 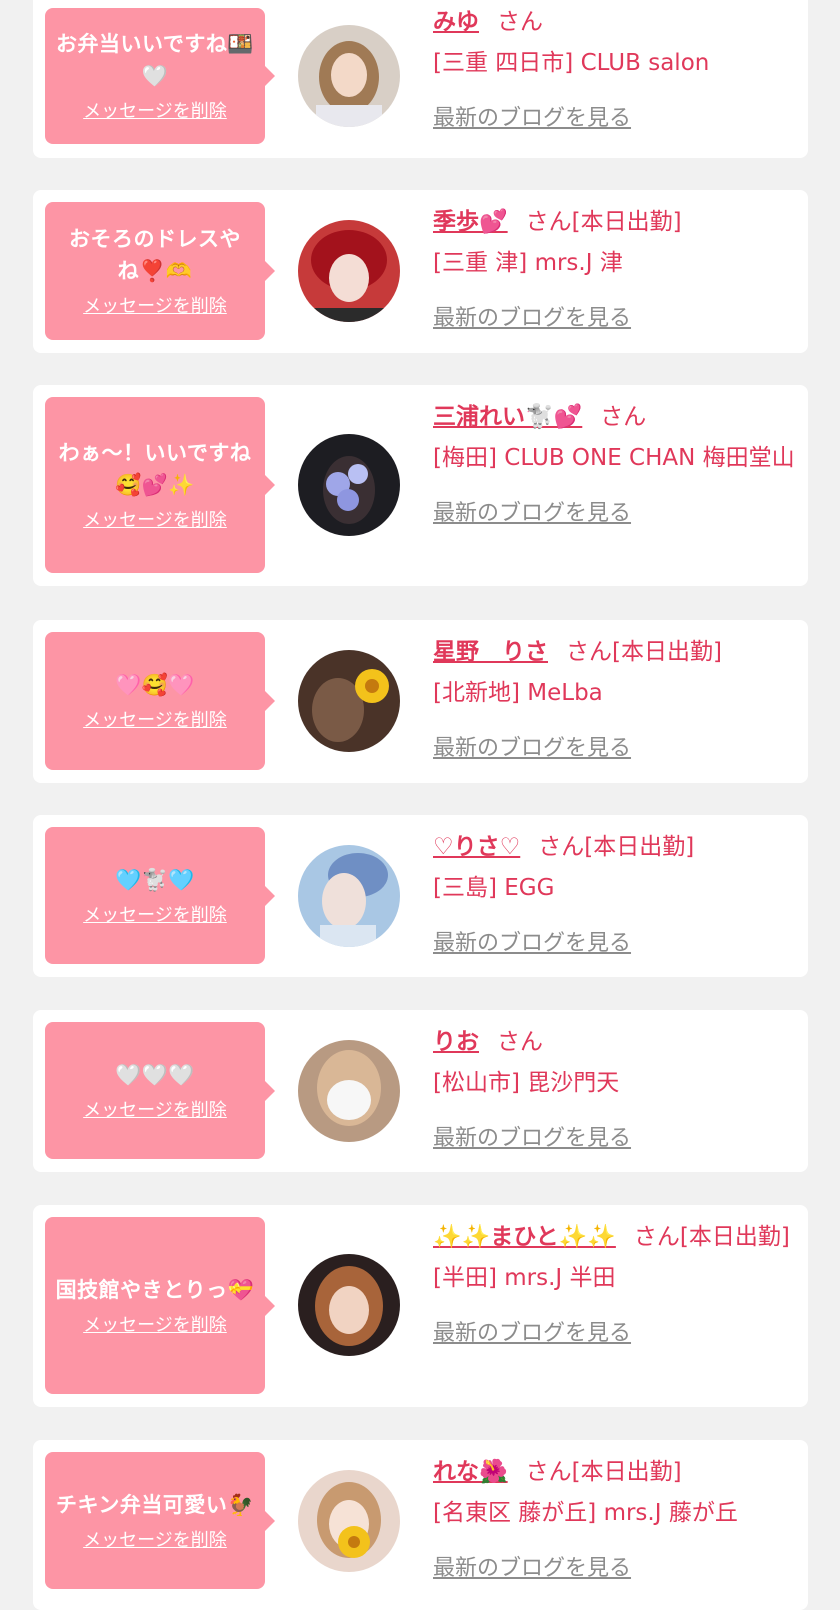 I want to click on cast-name-link: 星野 りさ, so click(x=490, y=652).